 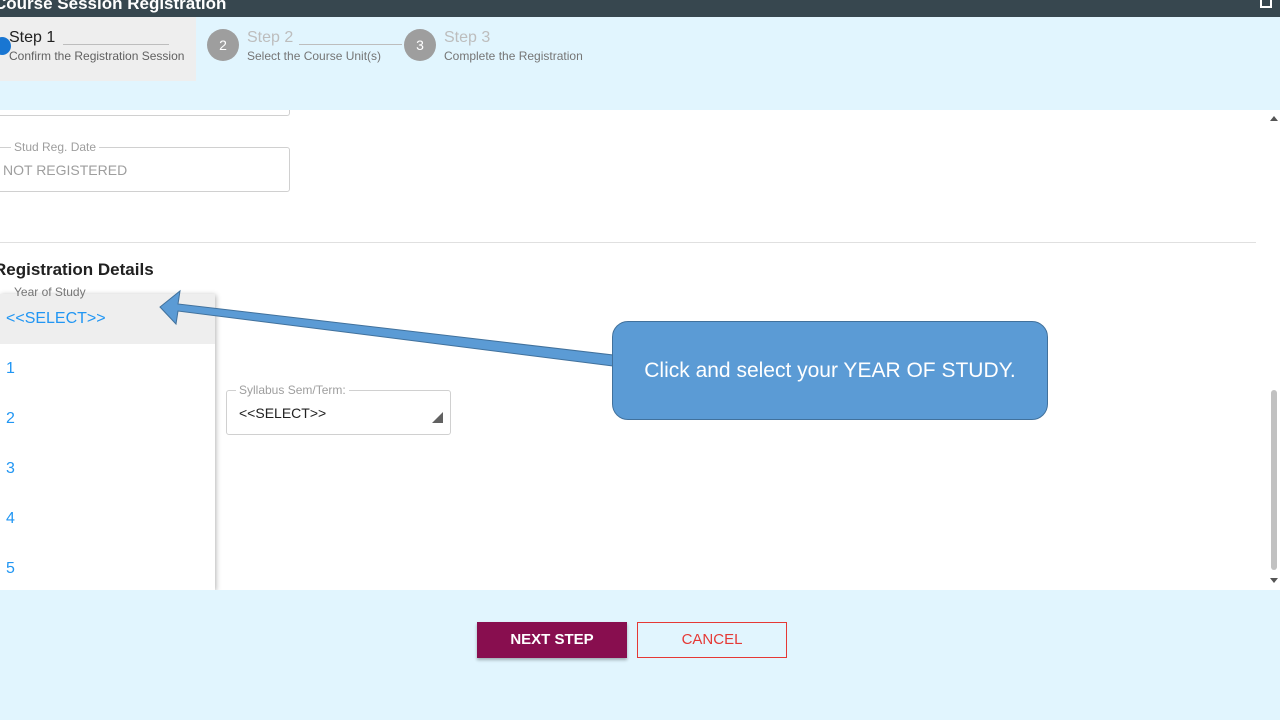 I want to click on instruction-callout: Click and select your YEAR OF STUDY., so click(x=830, y=370).